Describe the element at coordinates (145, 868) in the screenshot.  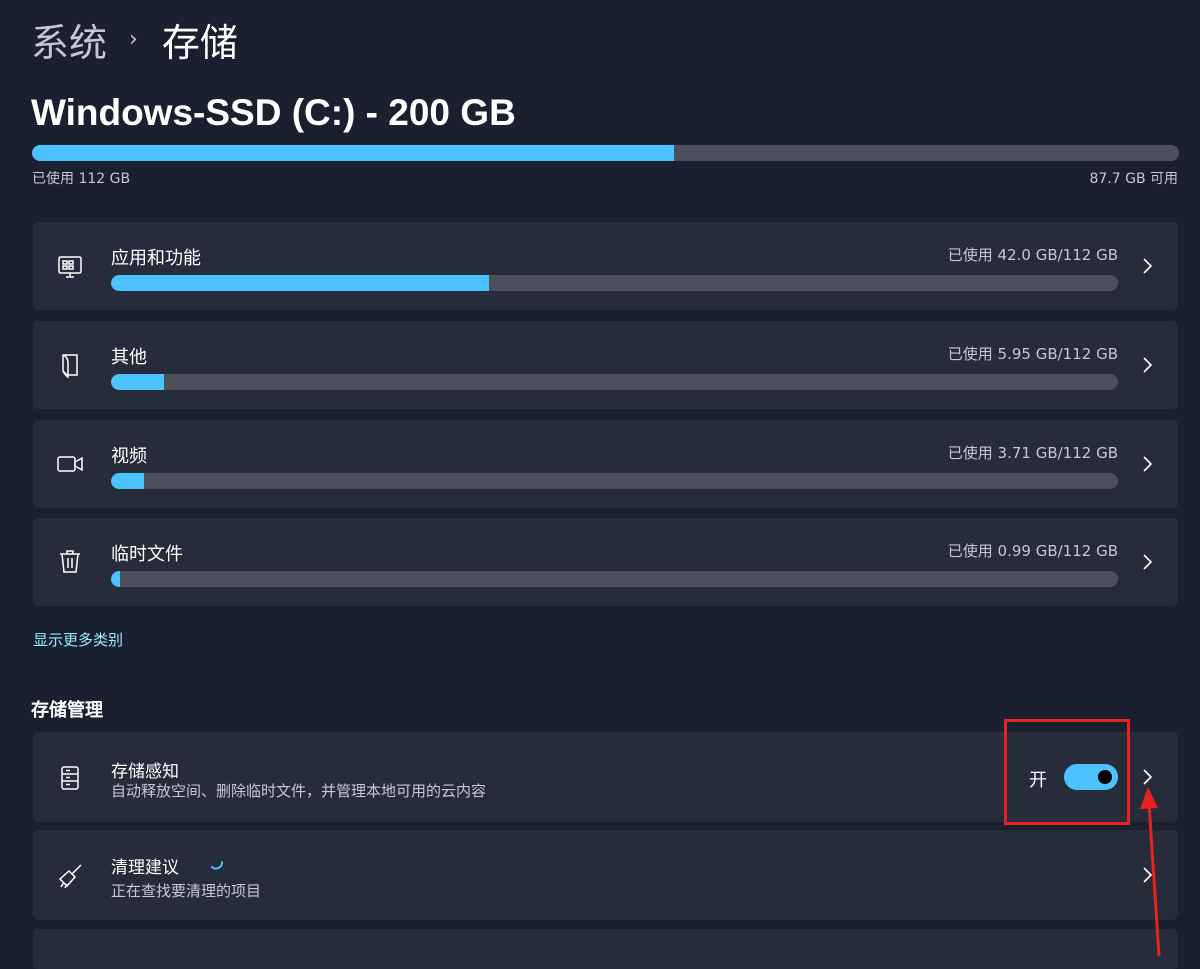
I see `cleanup-title: 清理建议` at that location.